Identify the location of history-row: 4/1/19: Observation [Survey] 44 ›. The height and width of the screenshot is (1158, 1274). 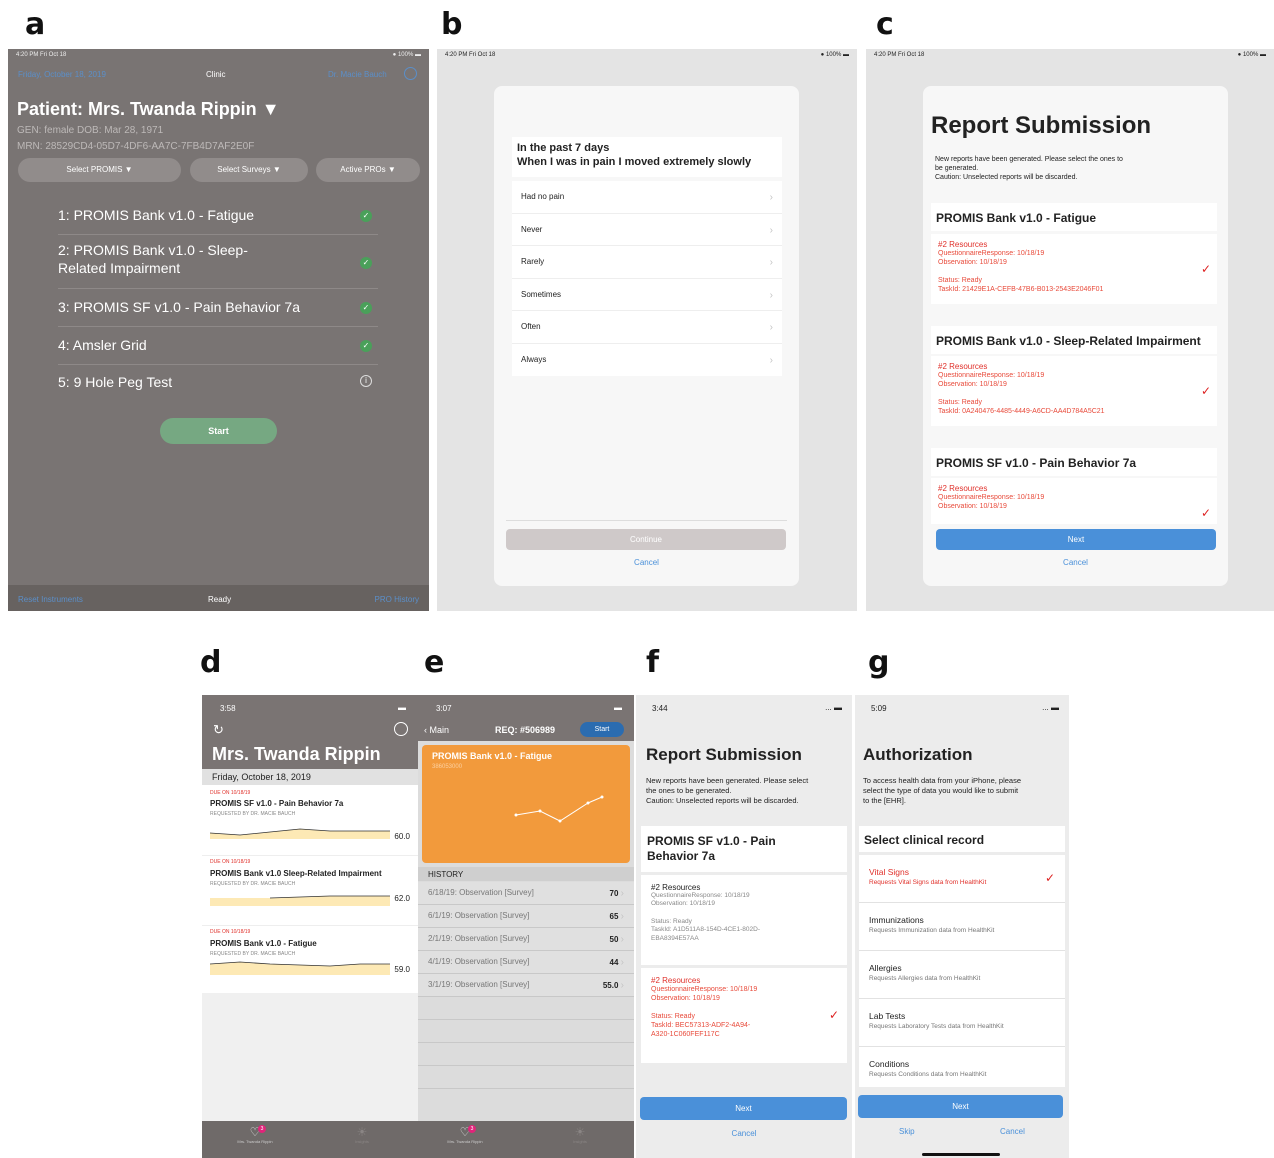
(526, 962).